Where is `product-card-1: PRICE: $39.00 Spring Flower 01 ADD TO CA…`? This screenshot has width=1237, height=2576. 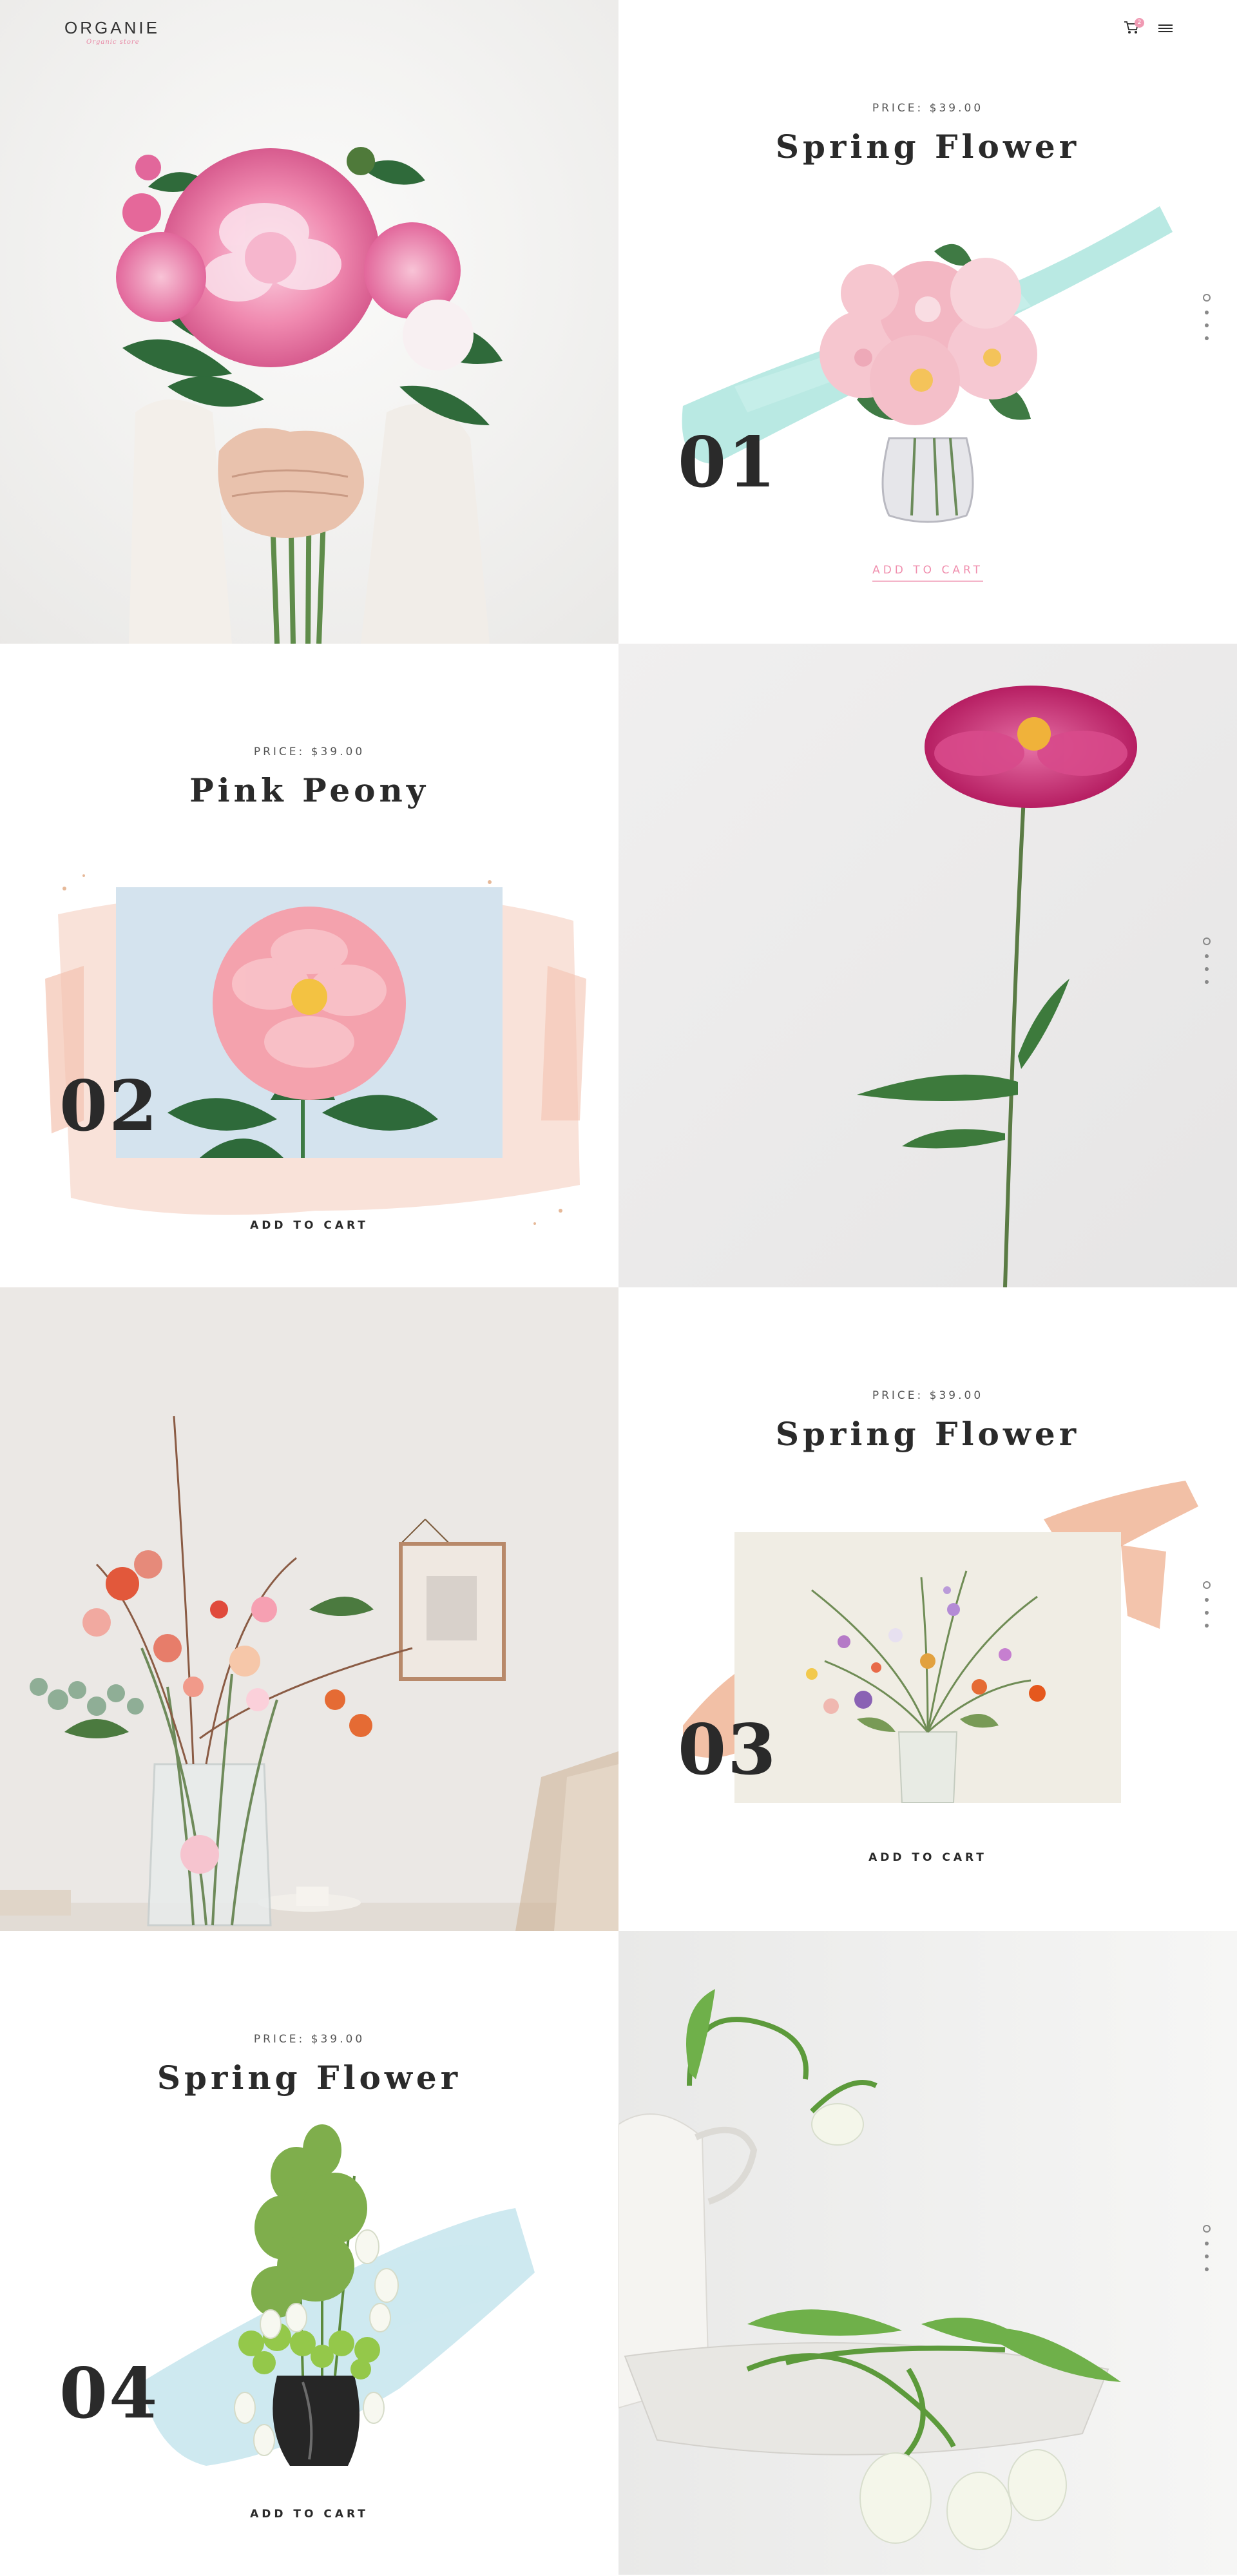 product-card-1: PRICE: $39.00 Spring Flower 01 ADD TO CA… is located at coordinates (927, 322).